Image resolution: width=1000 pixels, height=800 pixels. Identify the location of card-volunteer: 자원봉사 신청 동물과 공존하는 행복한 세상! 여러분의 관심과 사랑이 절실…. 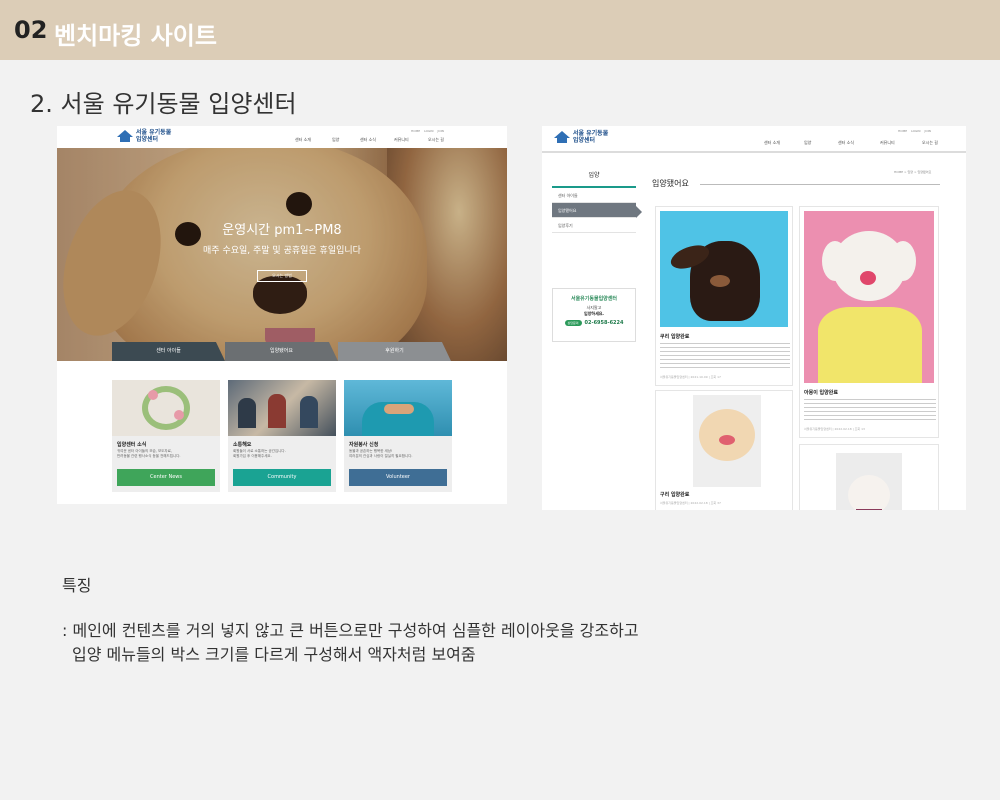
(398, 436).